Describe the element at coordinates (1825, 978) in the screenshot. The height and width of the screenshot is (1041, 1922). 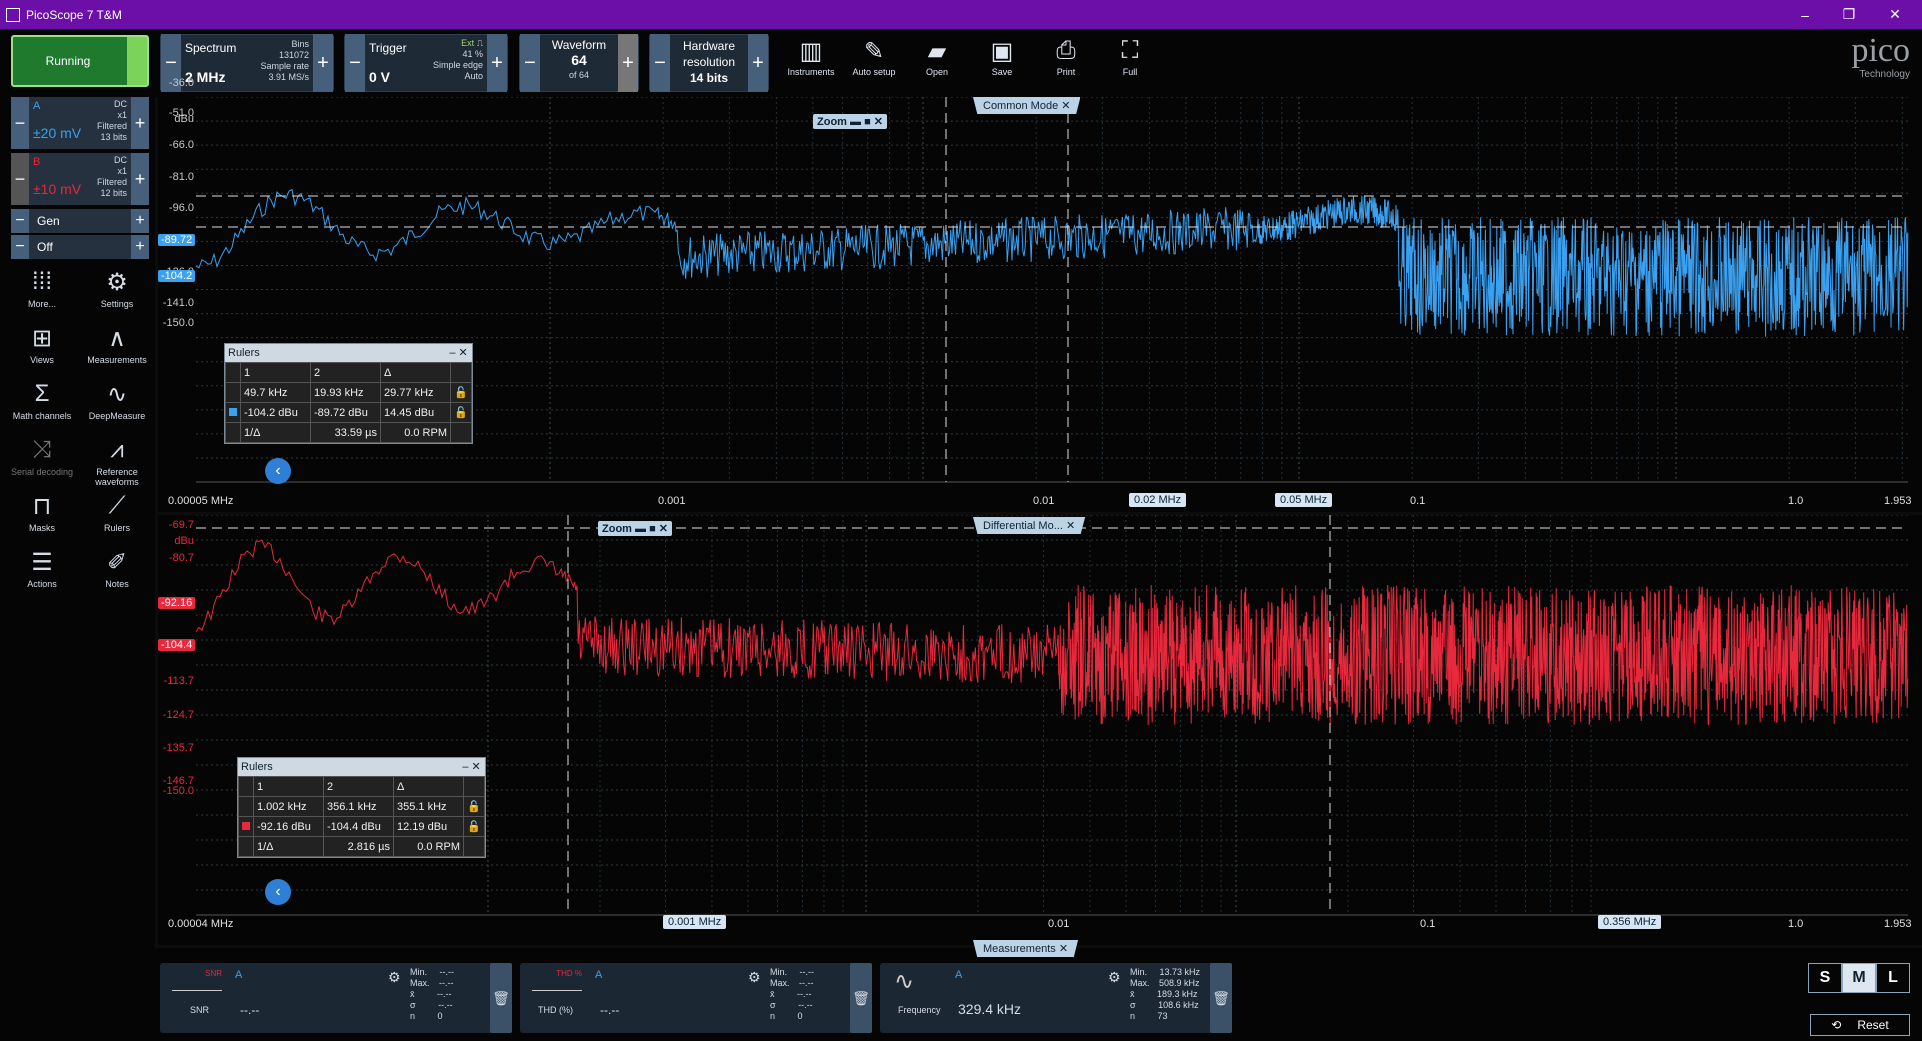
I see `size-s-button: S` at that location.